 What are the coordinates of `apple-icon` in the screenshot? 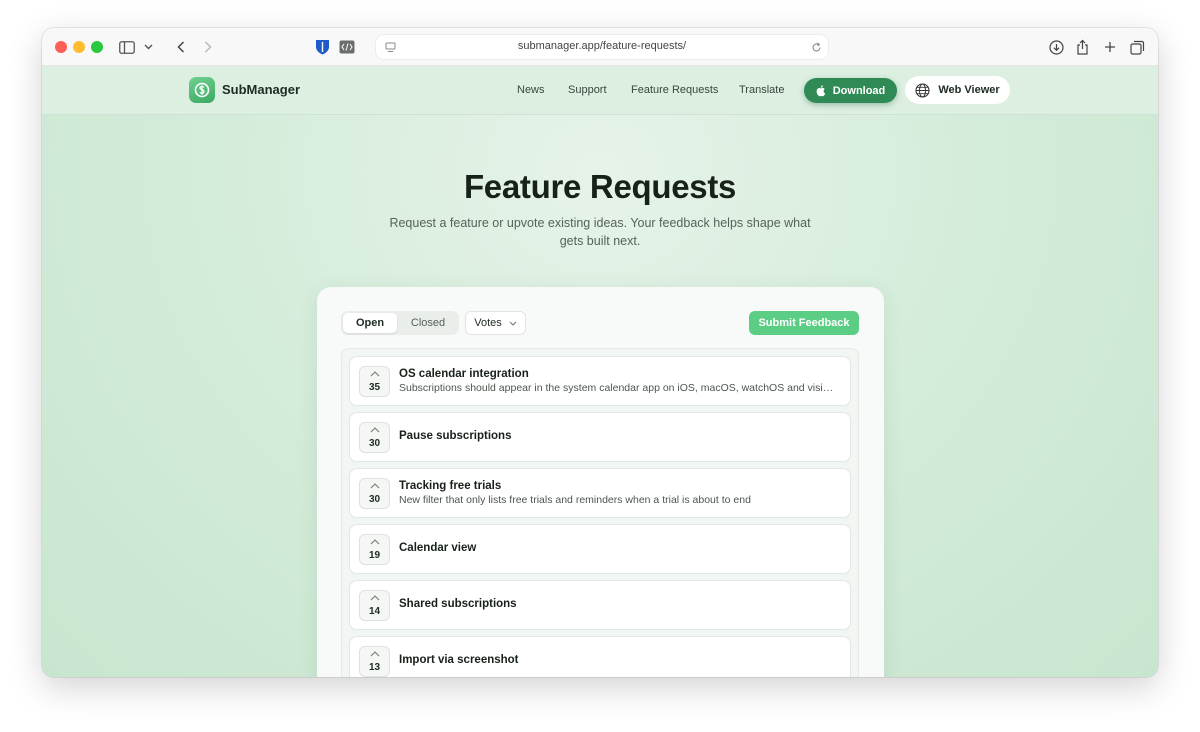 It's located at (820, 90).